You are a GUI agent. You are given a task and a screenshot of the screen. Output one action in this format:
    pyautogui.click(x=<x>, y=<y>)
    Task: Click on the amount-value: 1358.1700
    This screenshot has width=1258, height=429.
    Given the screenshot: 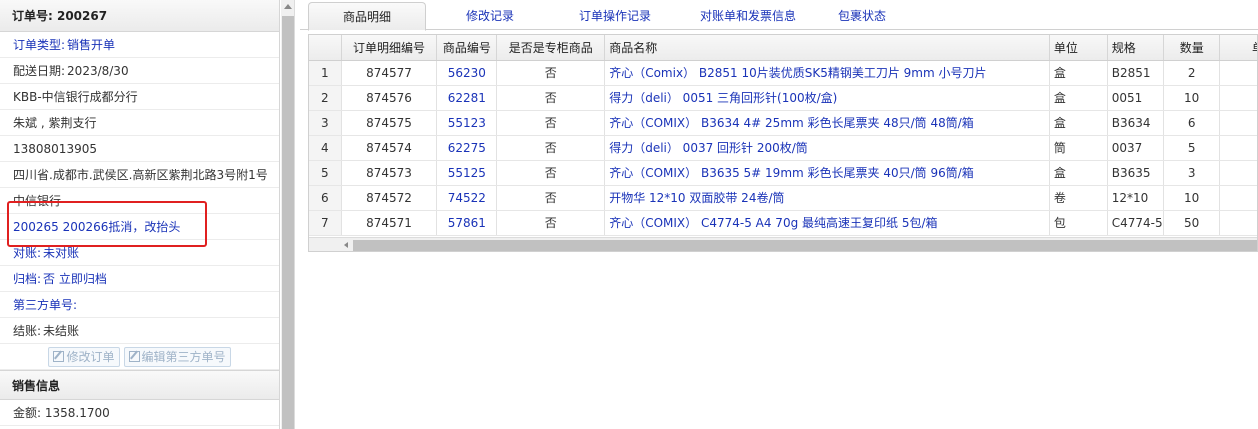 What is the action you would take?
    pyautogui.click(x=77, y=413)
    